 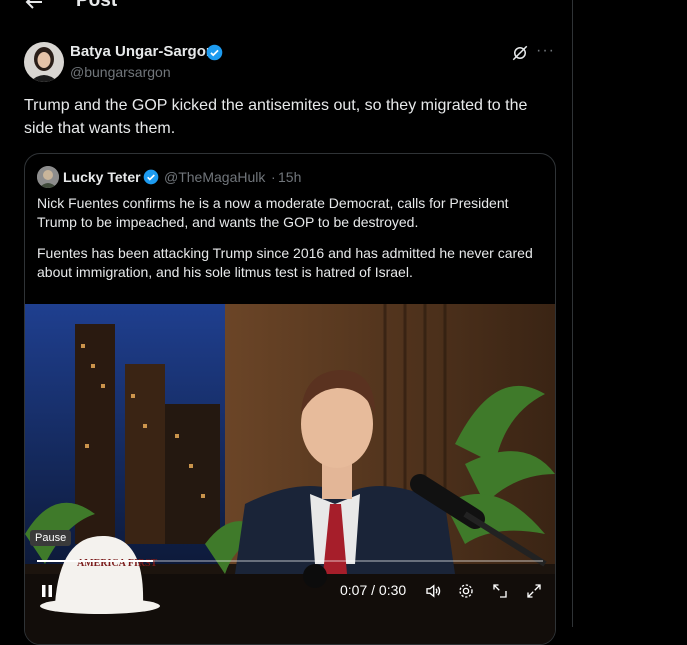 What do you see at coordinates (47, 591) in the screenshot?
I see `pause-icon` at bounding box center [47, 591].